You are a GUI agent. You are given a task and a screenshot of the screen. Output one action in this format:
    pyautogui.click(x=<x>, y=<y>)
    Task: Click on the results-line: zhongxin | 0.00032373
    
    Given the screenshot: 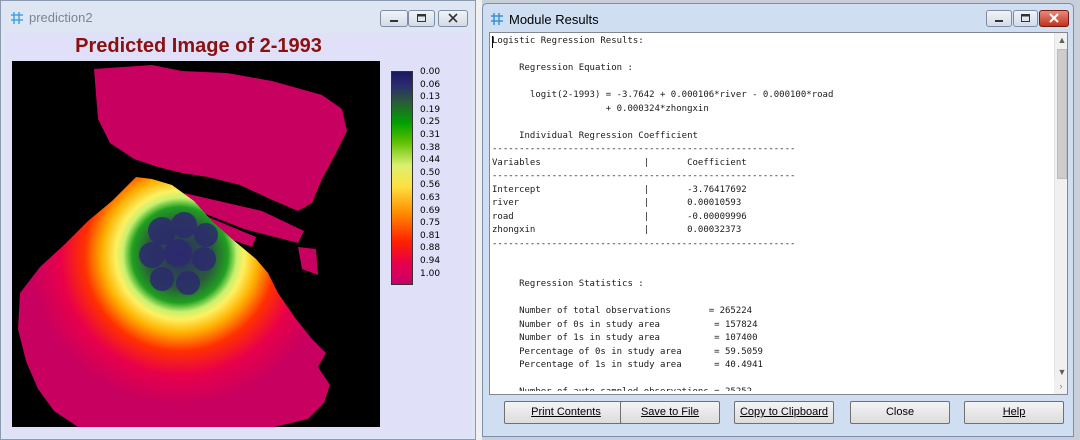 What is the action you would take?
    pyautogui.click(x=617, y=230)
    